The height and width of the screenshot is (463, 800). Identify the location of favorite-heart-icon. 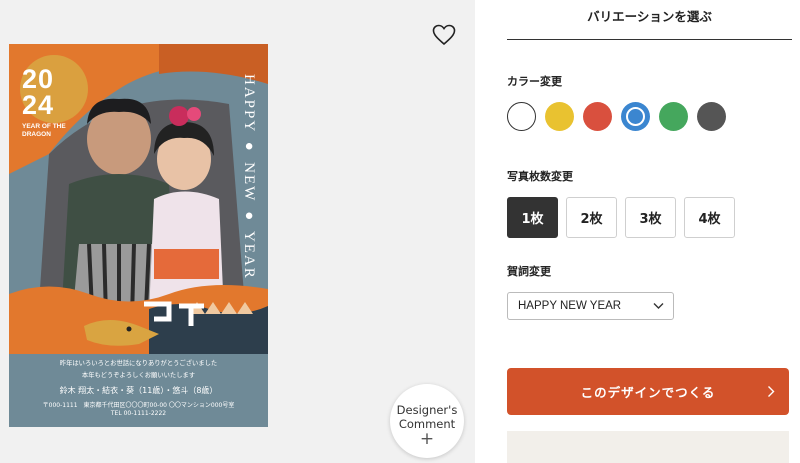
(444, 35).